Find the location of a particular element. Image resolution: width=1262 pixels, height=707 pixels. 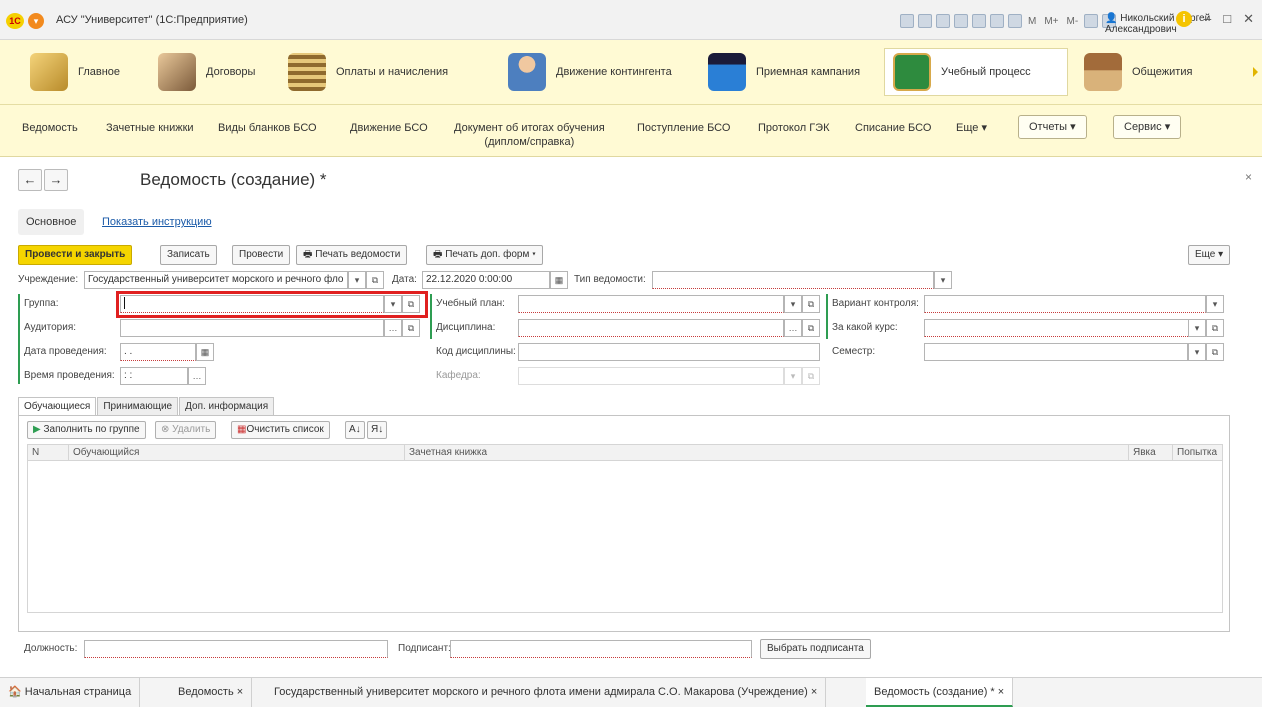

signer-field is located at coordinates (601, 649).